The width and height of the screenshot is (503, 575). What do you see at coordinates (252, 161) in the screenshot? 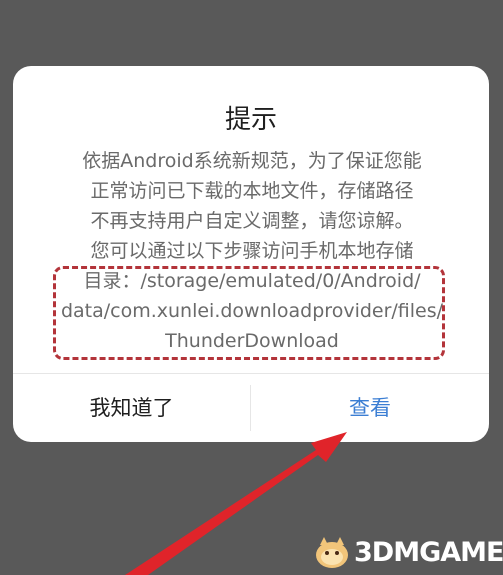
I see `message-line: 依据Android系统新规范，为了保证您能` at bounding box center [252, 161].